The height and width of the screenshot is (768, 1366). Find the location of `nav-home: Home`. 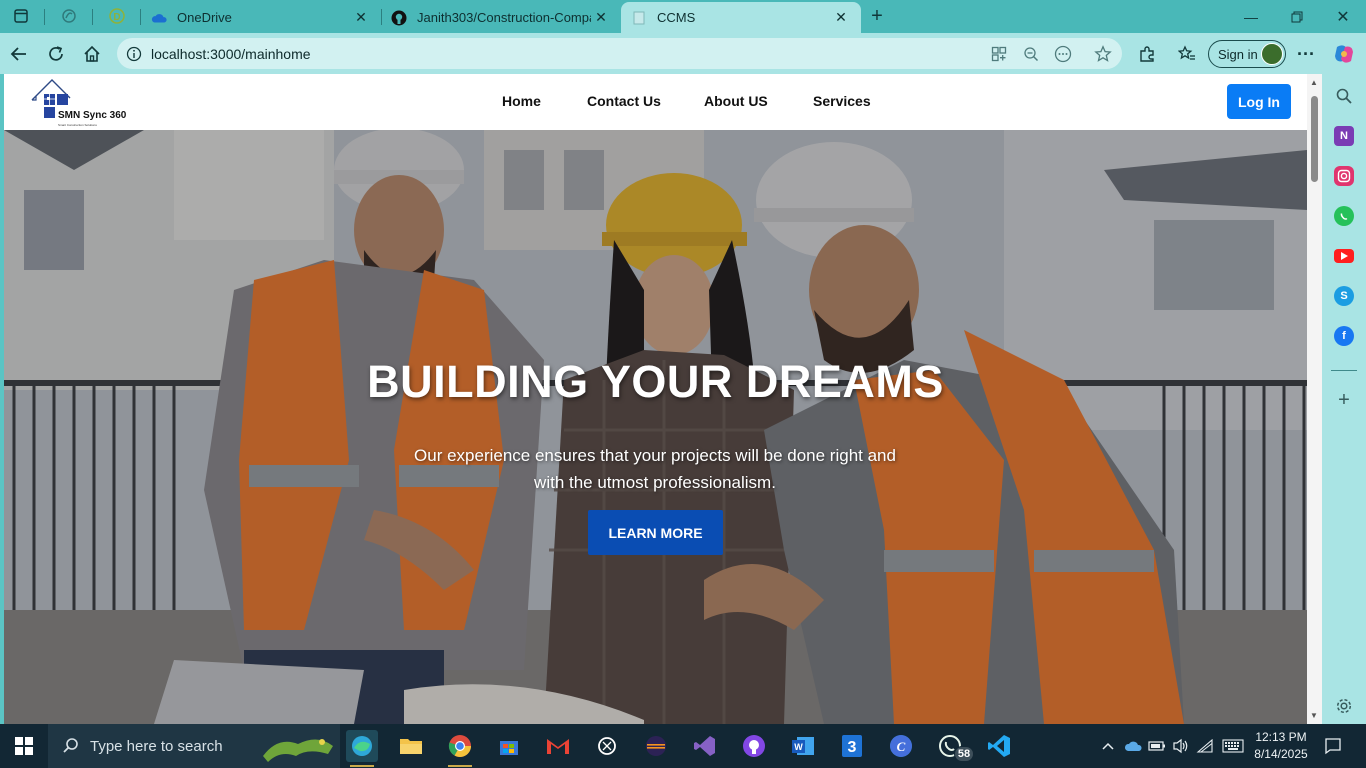

nav-home: Home is located at coordinates (521, 101).